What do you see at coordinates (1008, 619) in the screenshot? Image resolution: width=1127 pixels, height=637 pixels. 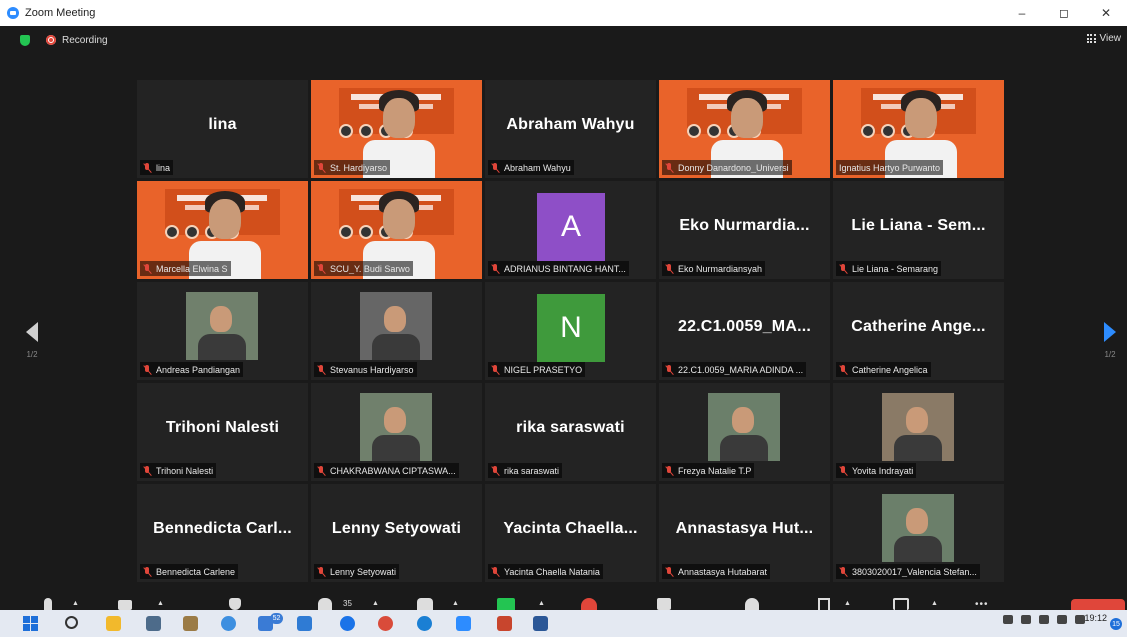 I see `tray-chevron-icon` at bounding box center [1008, 619].